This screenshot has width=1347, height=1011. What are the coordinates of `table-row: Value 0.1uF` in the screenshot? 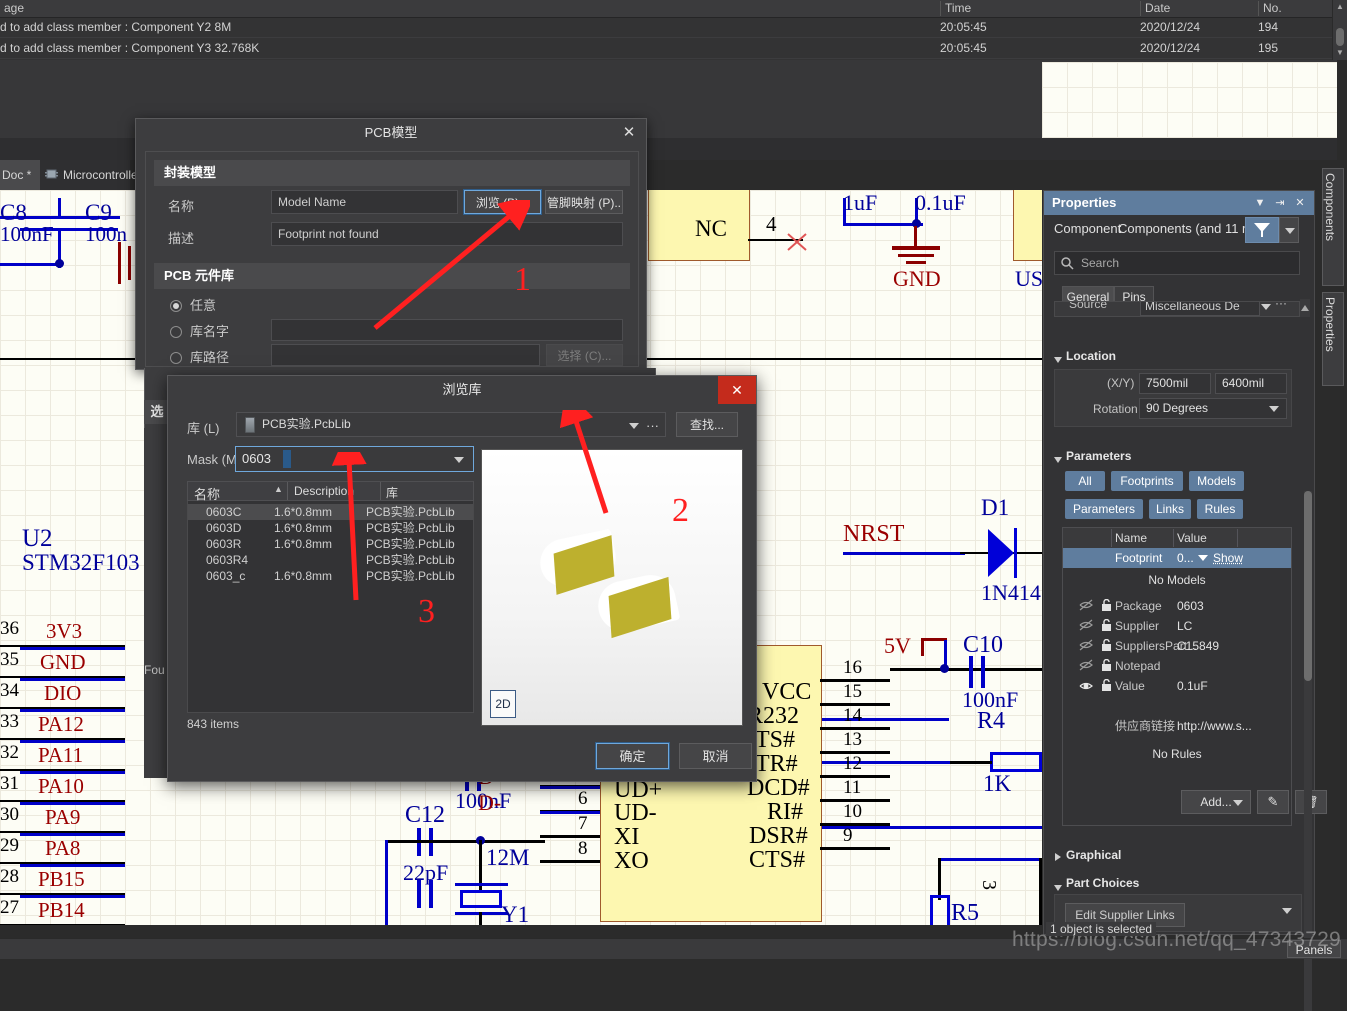 It's located at (1177, 686).